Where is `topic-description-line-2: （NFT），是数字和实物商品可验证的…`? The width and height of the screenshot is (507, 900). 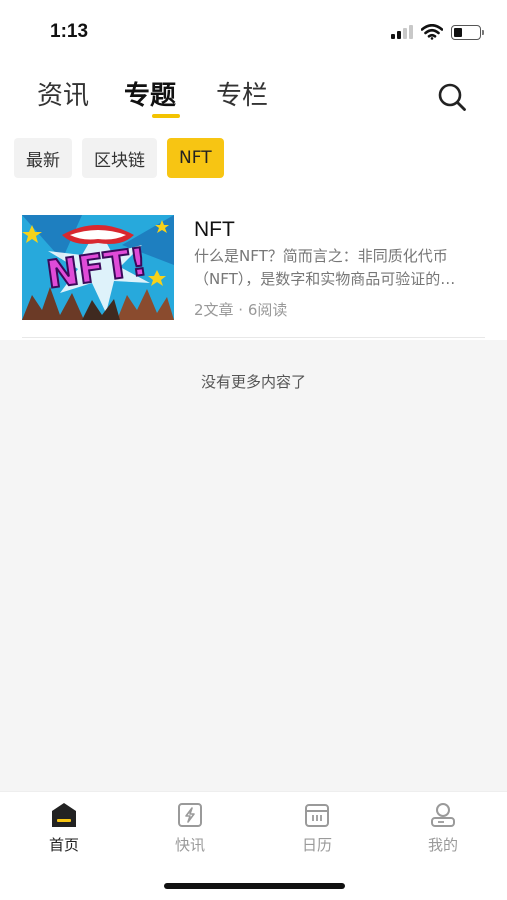
topic-description-line-2: （NFT），是数字和实物商品可验证的… is located at coordinates (325, 279).